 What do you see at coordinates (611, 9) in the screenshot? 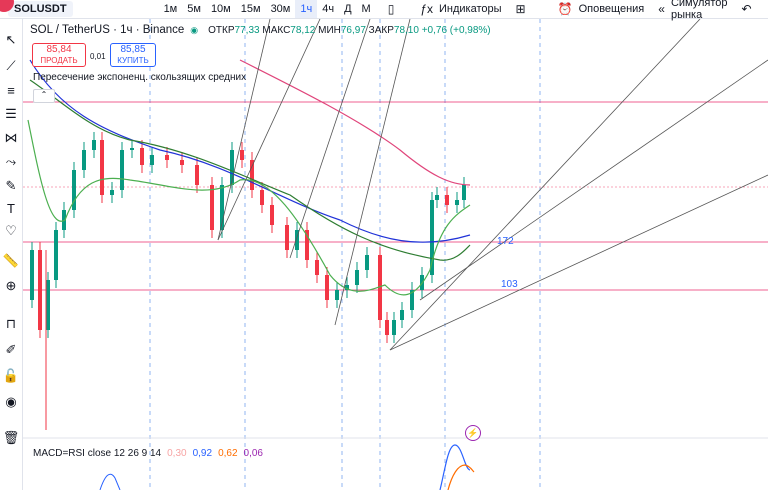
I see `alerts-label: Оповещения` at bounding box center [611, 9].